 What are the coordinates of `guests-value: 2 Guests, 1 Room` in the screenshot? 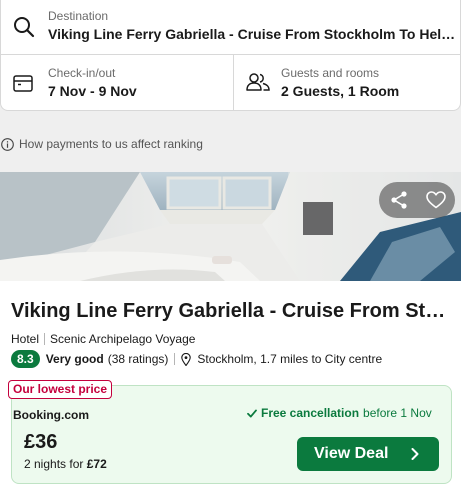 It's located at (340, 91).